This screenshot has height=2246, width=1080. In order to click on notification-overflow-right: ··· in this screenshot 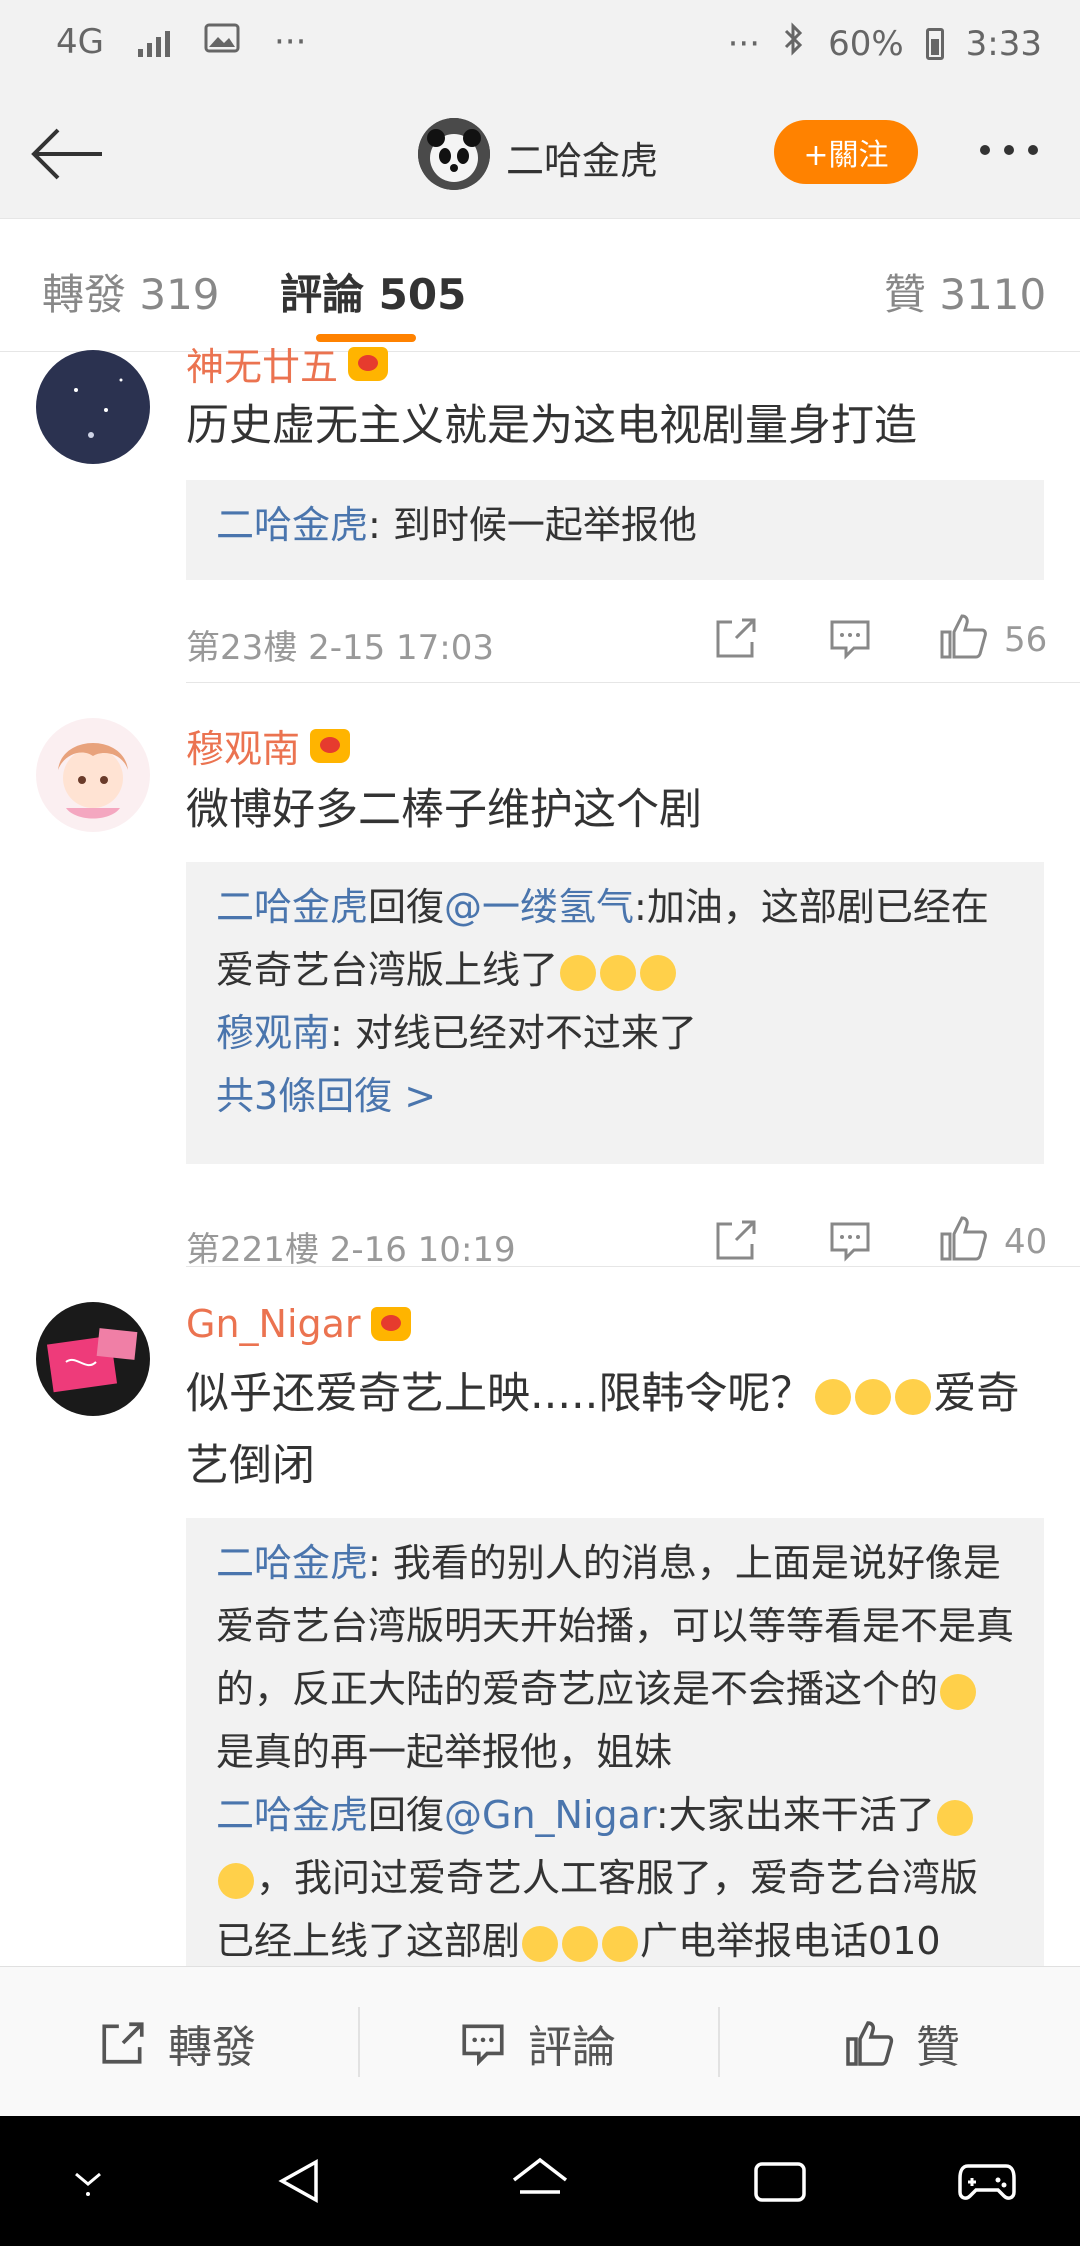, I will do `click(744, 43)`.